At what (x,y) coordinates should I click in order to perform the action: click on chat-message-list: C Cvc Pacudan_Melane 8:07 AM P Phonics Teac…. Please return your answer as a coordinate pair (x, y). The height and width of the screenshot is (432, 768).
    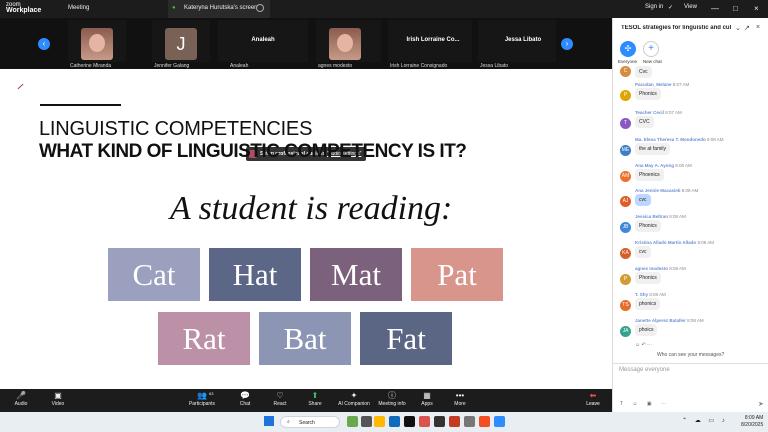
    Looking at the image, I should click on (690, 211).